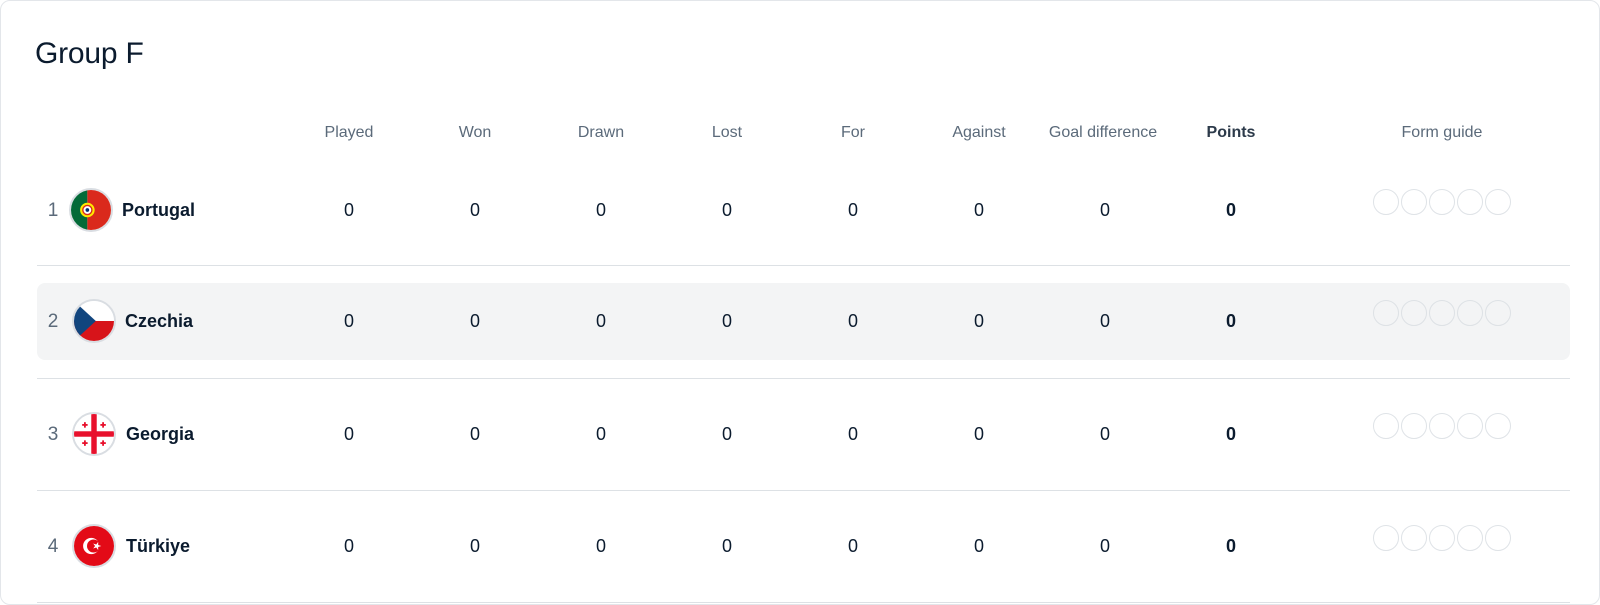 This screenshot has width=1600, height=605. I want to click on team-rank: 2, so click(53, 321).